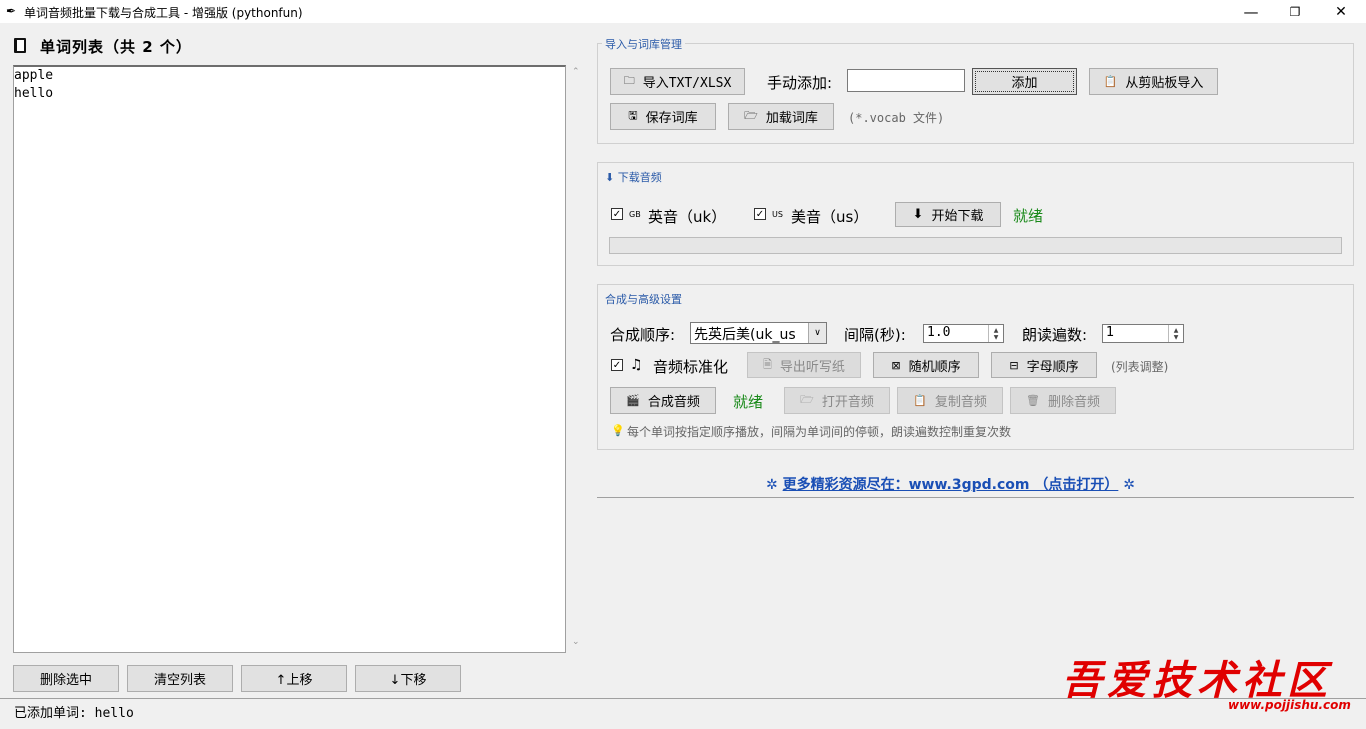  I want to click on close-button: ✕, so click(1341, 11).